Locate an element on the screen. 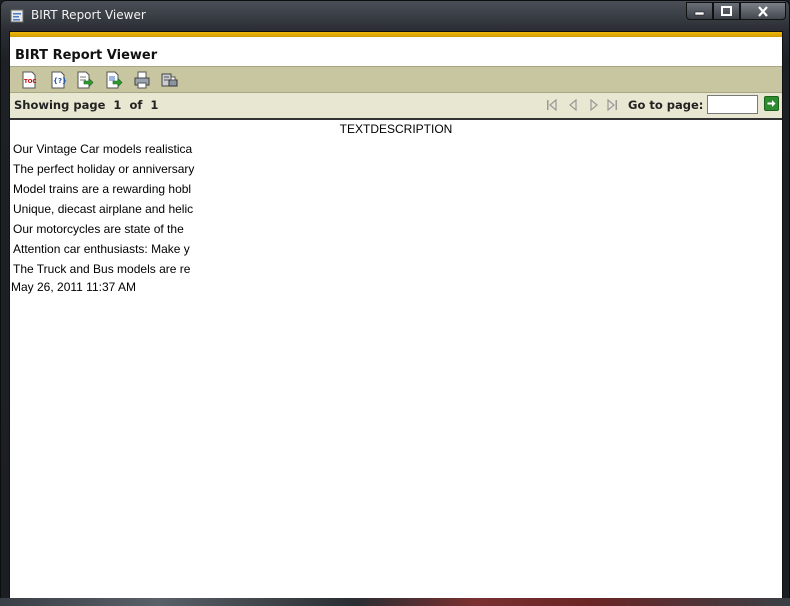  title-bar: BIRT Report Viewer is located at coordinates (395, 16).